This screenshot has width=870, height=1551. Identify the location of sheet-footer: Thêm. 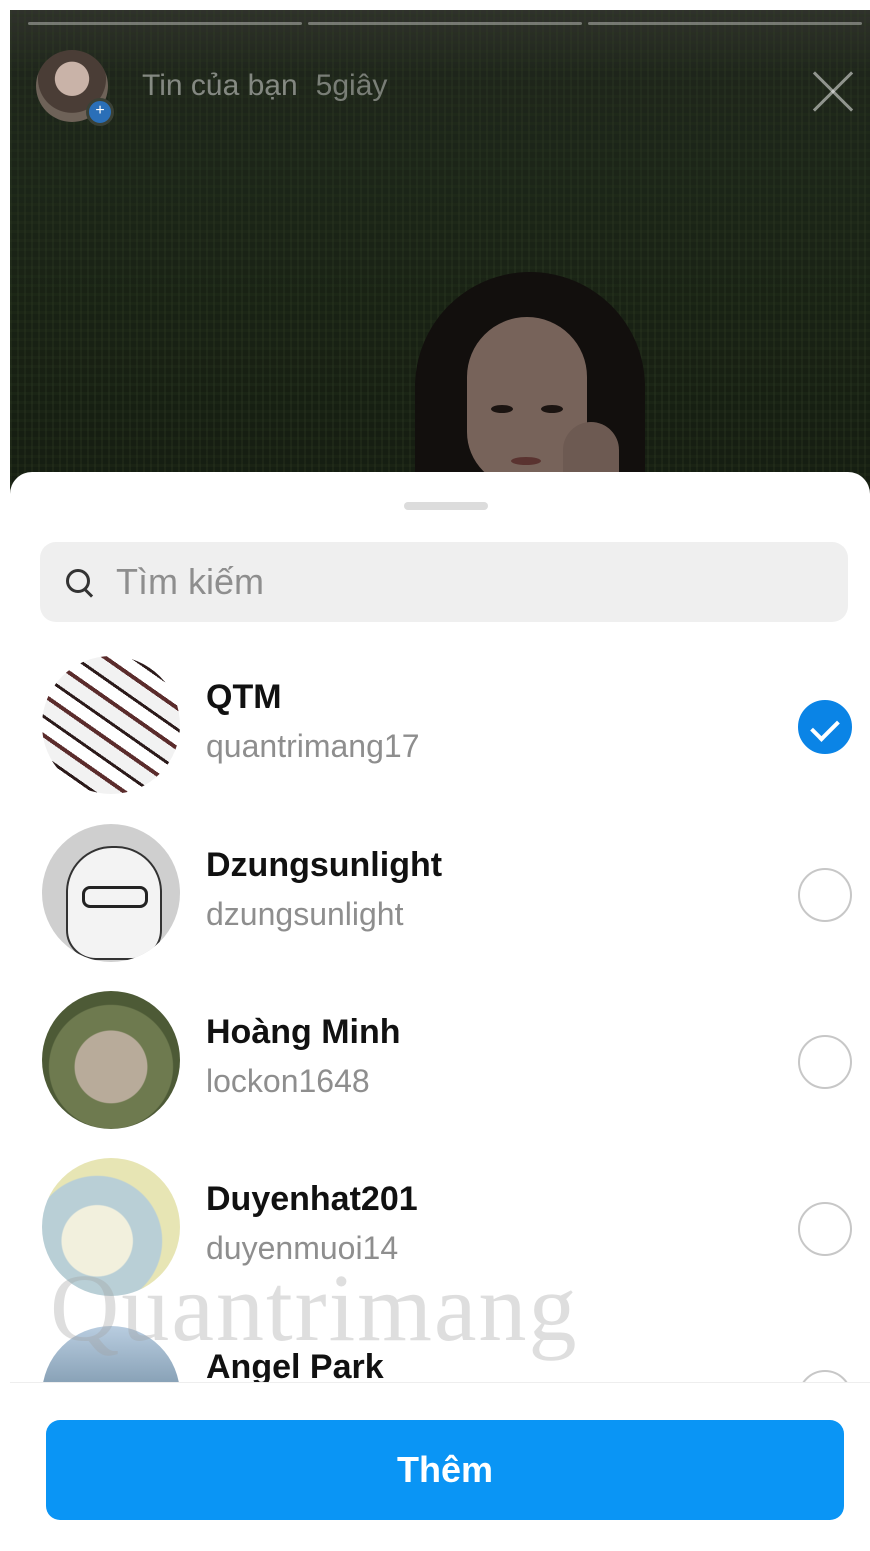
(440, 1466).